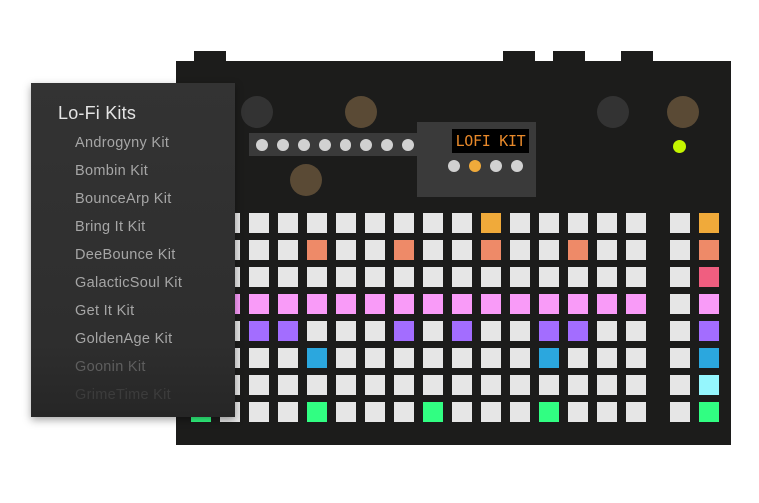 The image size is (759, 503). I want to click on kit-list-item: GalacticSoul Kit, so click(128, 287).